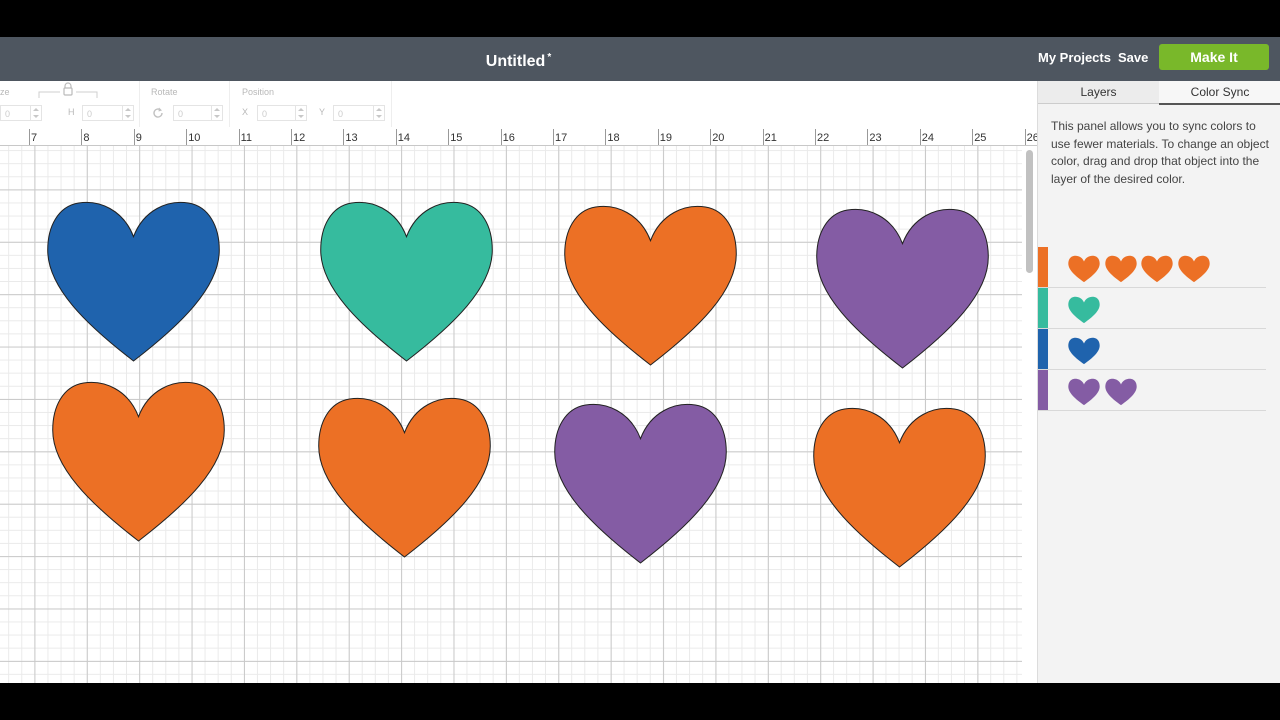 The height and width of the screenshot is (720, 1280). I want to click on ruler-tick-label: 18, so click(613, 138).